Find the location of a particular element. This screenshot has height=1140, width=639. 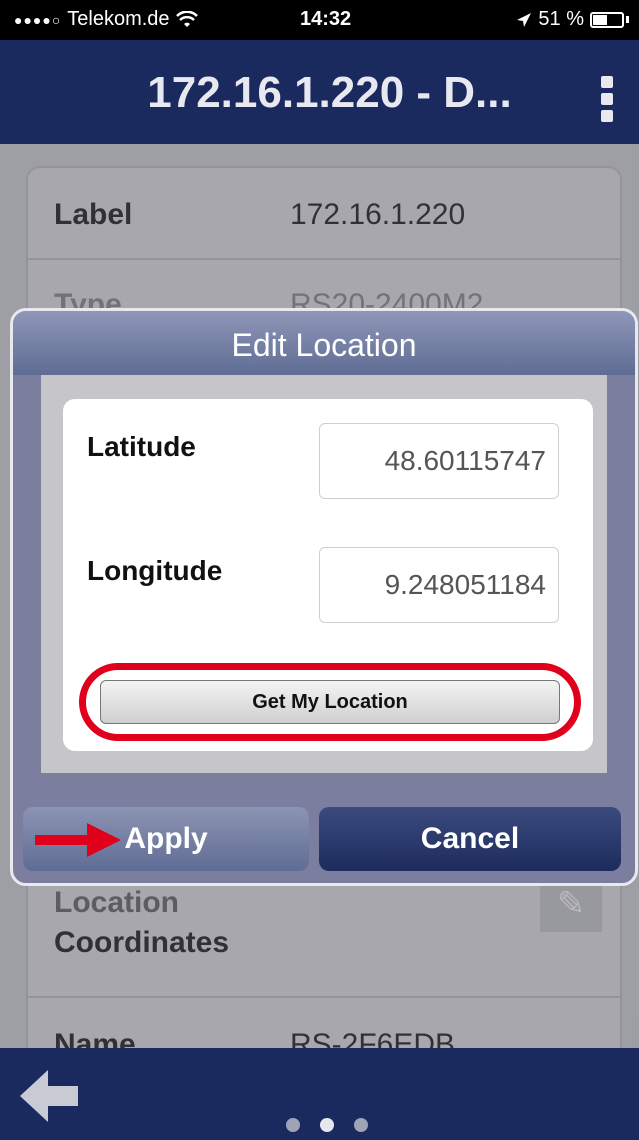

location-arrow-icon is located at coordinates (524, 19).